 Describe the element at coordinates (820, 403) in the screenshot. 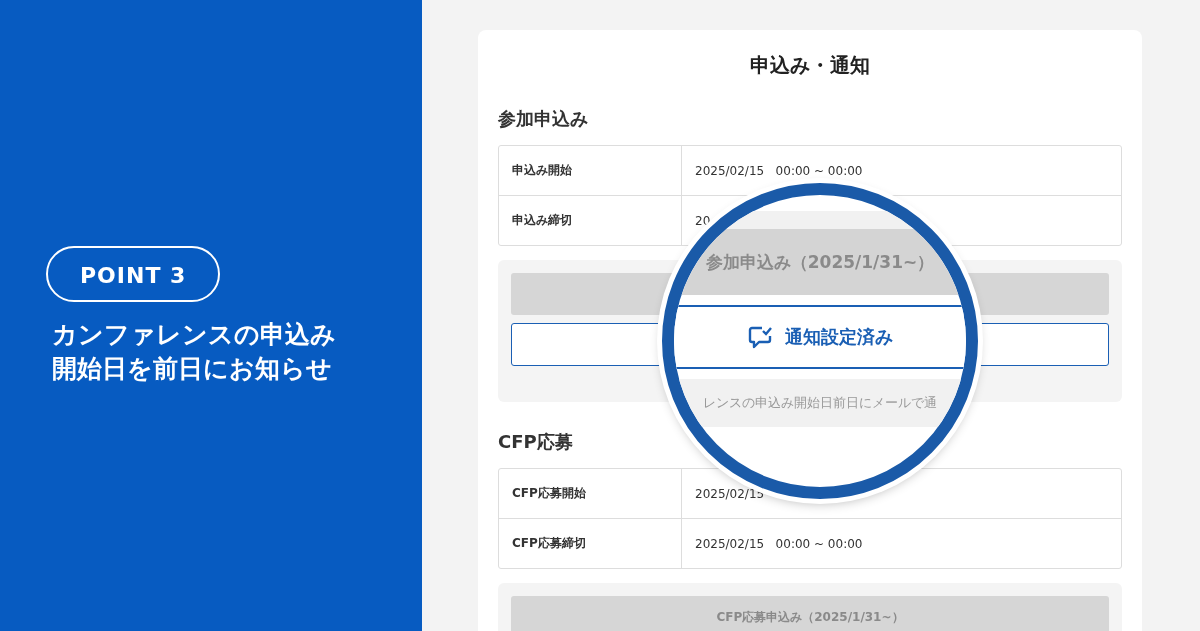

I see `magnified-note: レンスの申込み開始日前日にメールで通` at that location.